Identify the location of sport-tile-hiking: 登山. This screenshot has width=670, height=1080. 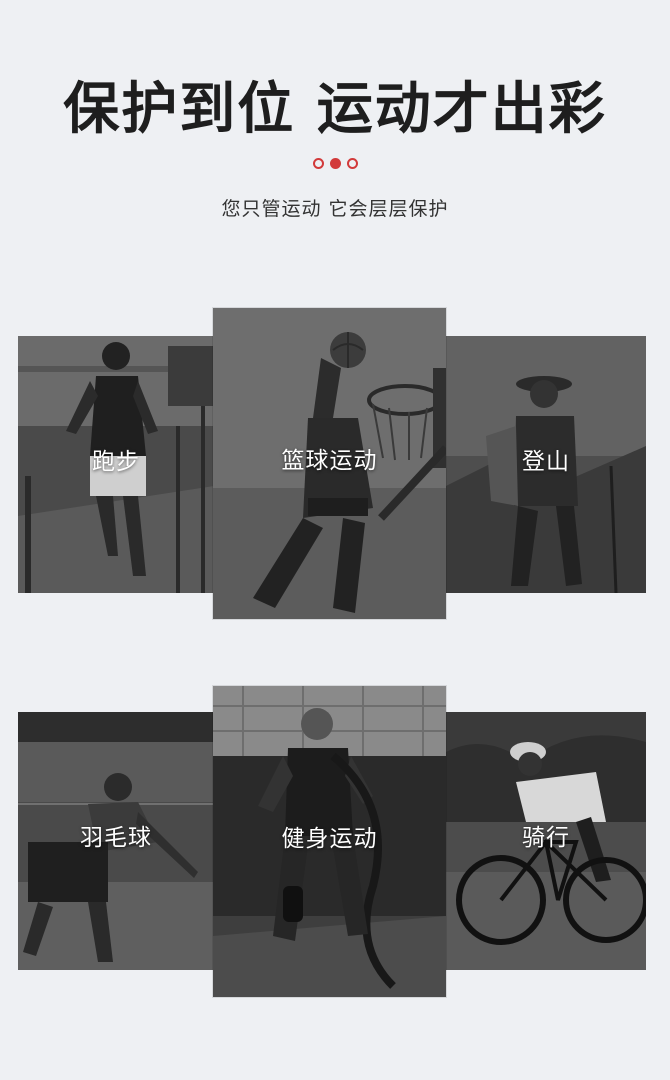
(546, 464).